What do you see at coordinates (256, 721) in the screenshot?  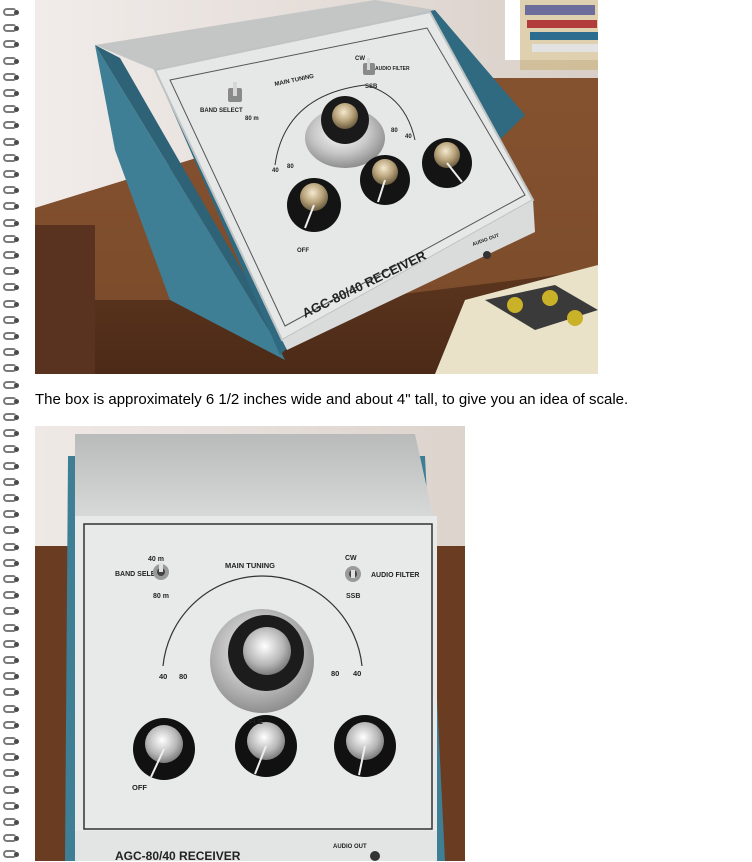 I see `fine-tune-label-partial: FI E` at bounding box center [256, 721].